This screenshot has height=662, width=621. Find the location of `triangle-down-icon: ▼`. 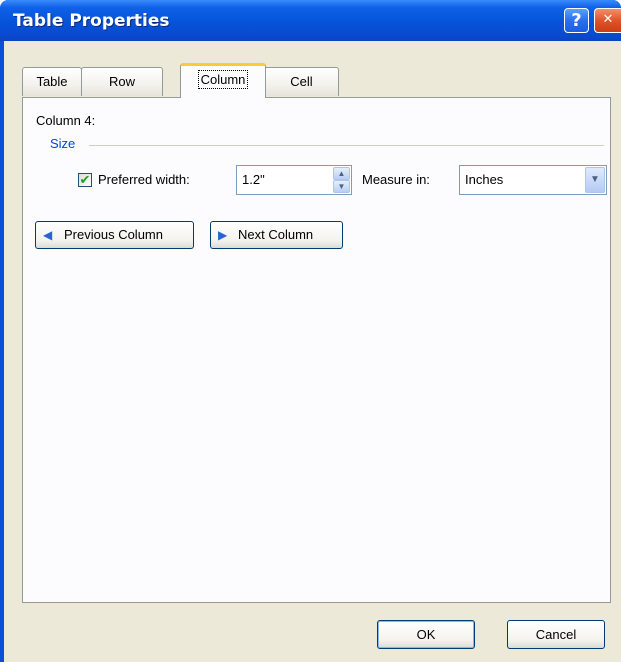

triangle-down-icon: ▼ is located at coordinates (341, 186).